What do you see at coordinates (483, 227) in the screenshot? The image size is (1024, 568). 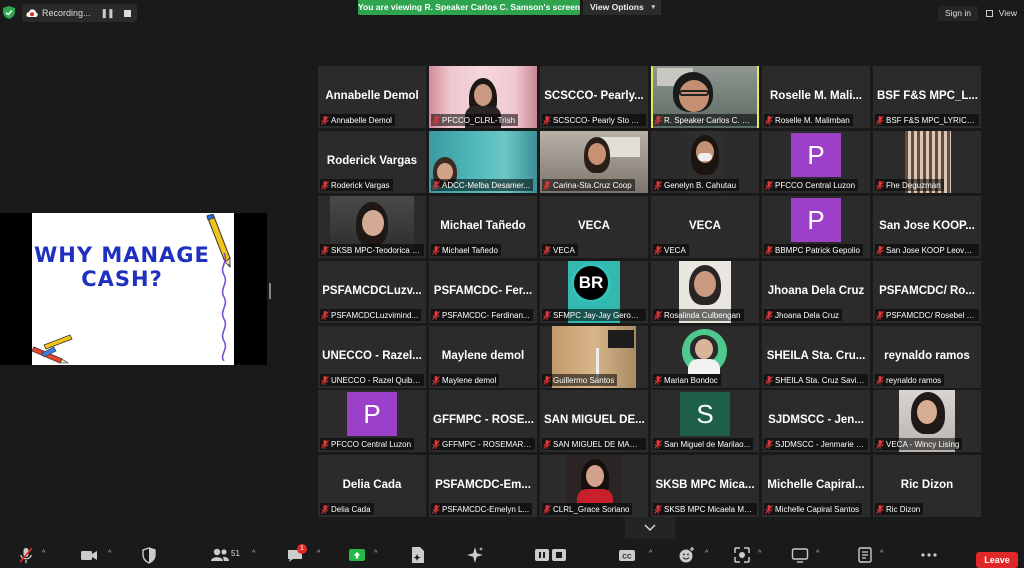 I see `participant-tile: Michael Tañedo Michael Tañedo` at bounding box center [483, 227].